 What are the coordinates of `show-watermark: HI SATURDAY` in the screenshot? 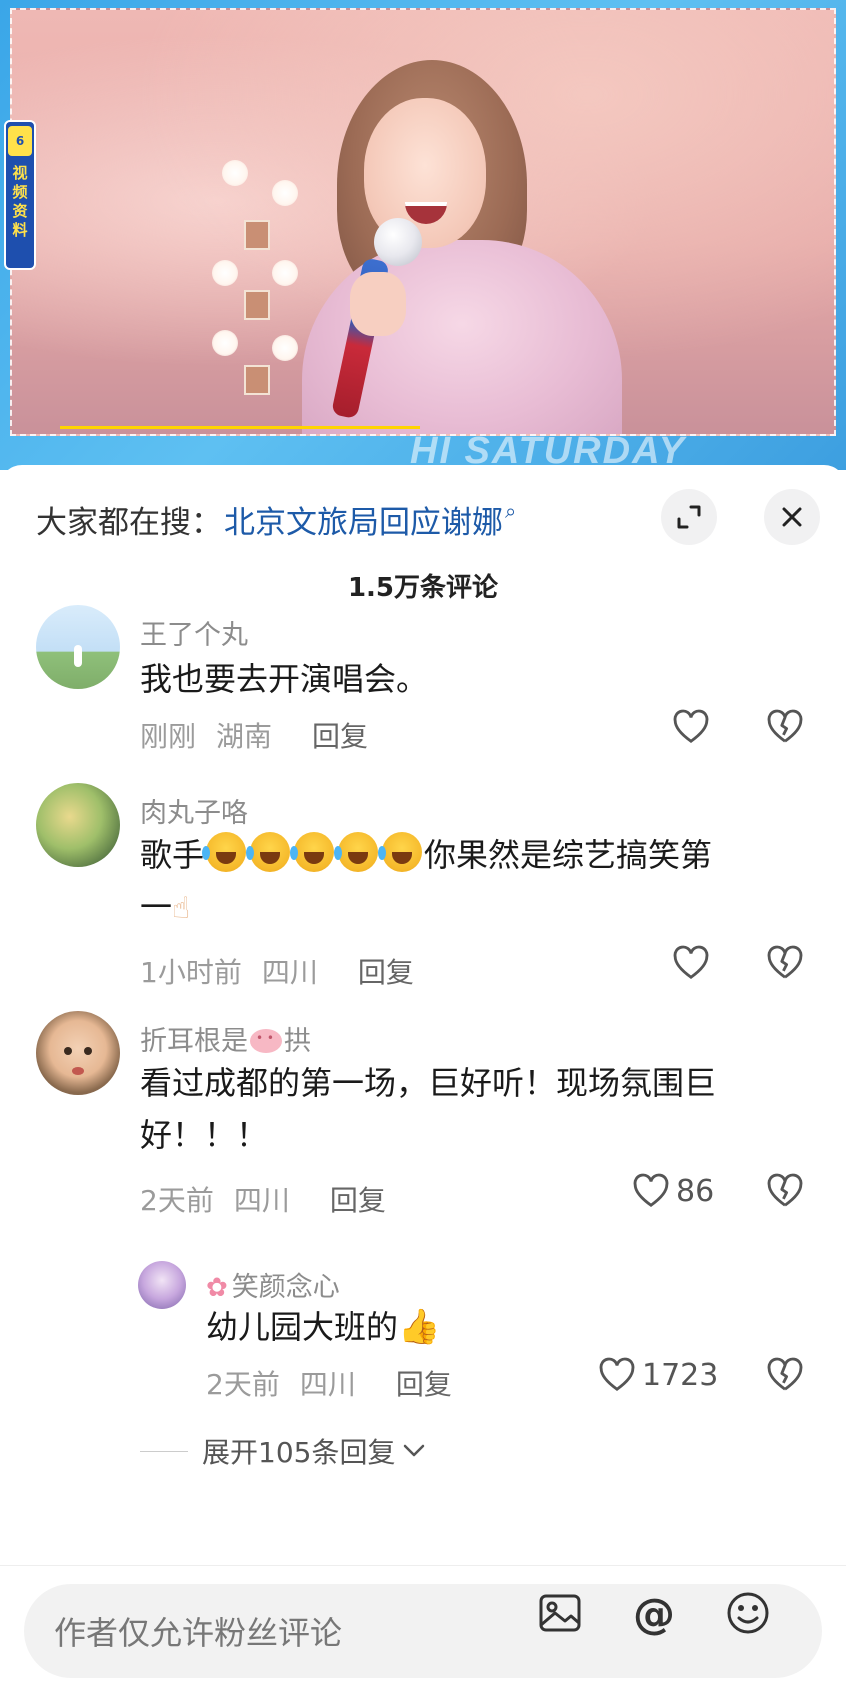 It's located at (548, 450).